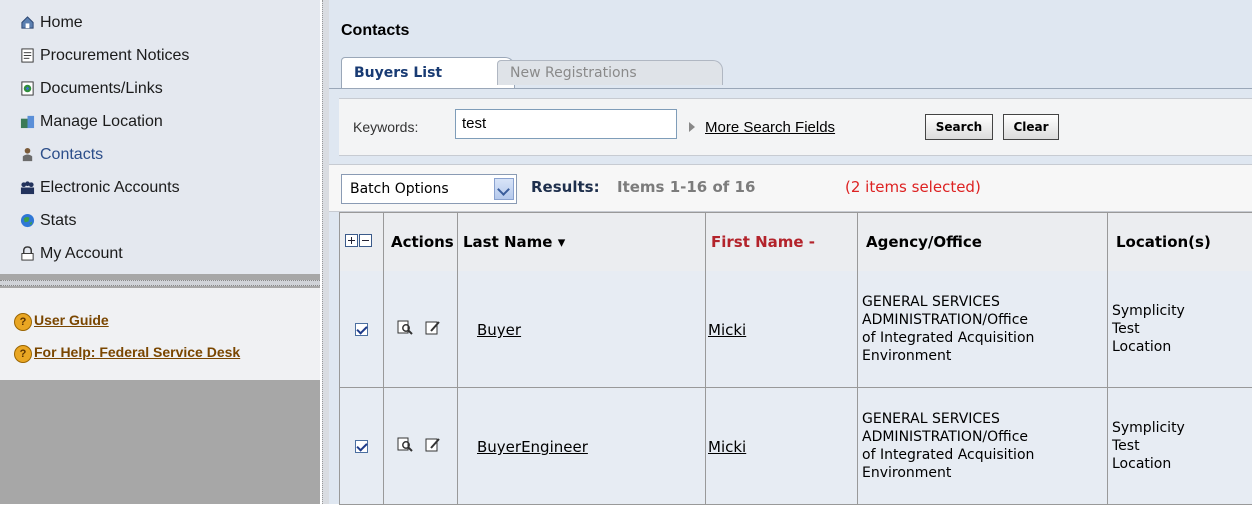 This screenshot has width=1252, height=505. What do you see at coordinates (81, 253) in the screenshot?
I see `nav-label: My Account` at bounding box center [81, 253].